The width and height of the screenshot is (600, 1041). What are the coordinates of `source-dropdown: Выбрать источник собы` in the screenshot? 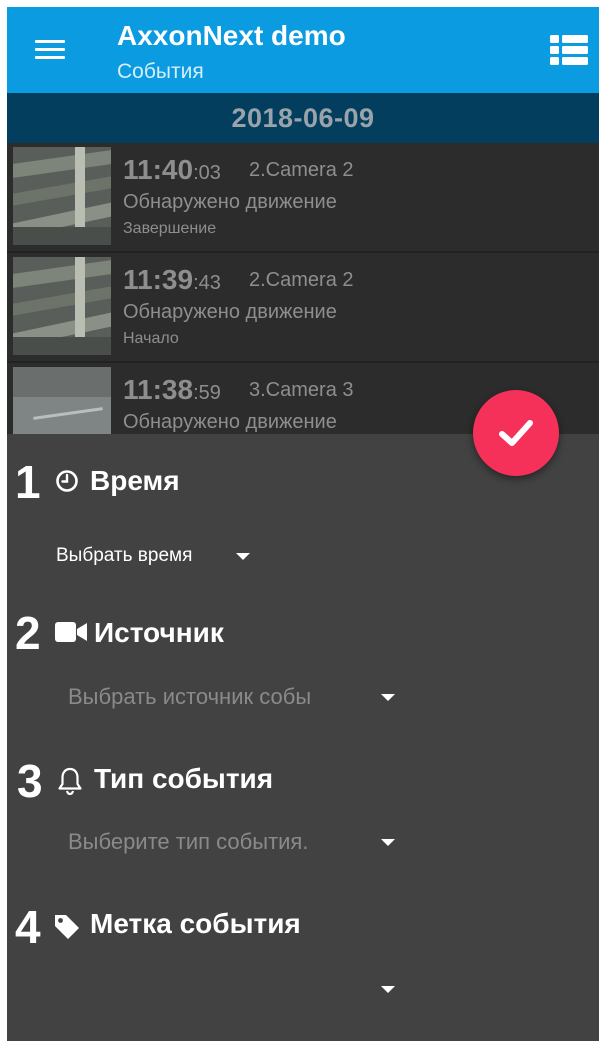 It's located at (233, 697).